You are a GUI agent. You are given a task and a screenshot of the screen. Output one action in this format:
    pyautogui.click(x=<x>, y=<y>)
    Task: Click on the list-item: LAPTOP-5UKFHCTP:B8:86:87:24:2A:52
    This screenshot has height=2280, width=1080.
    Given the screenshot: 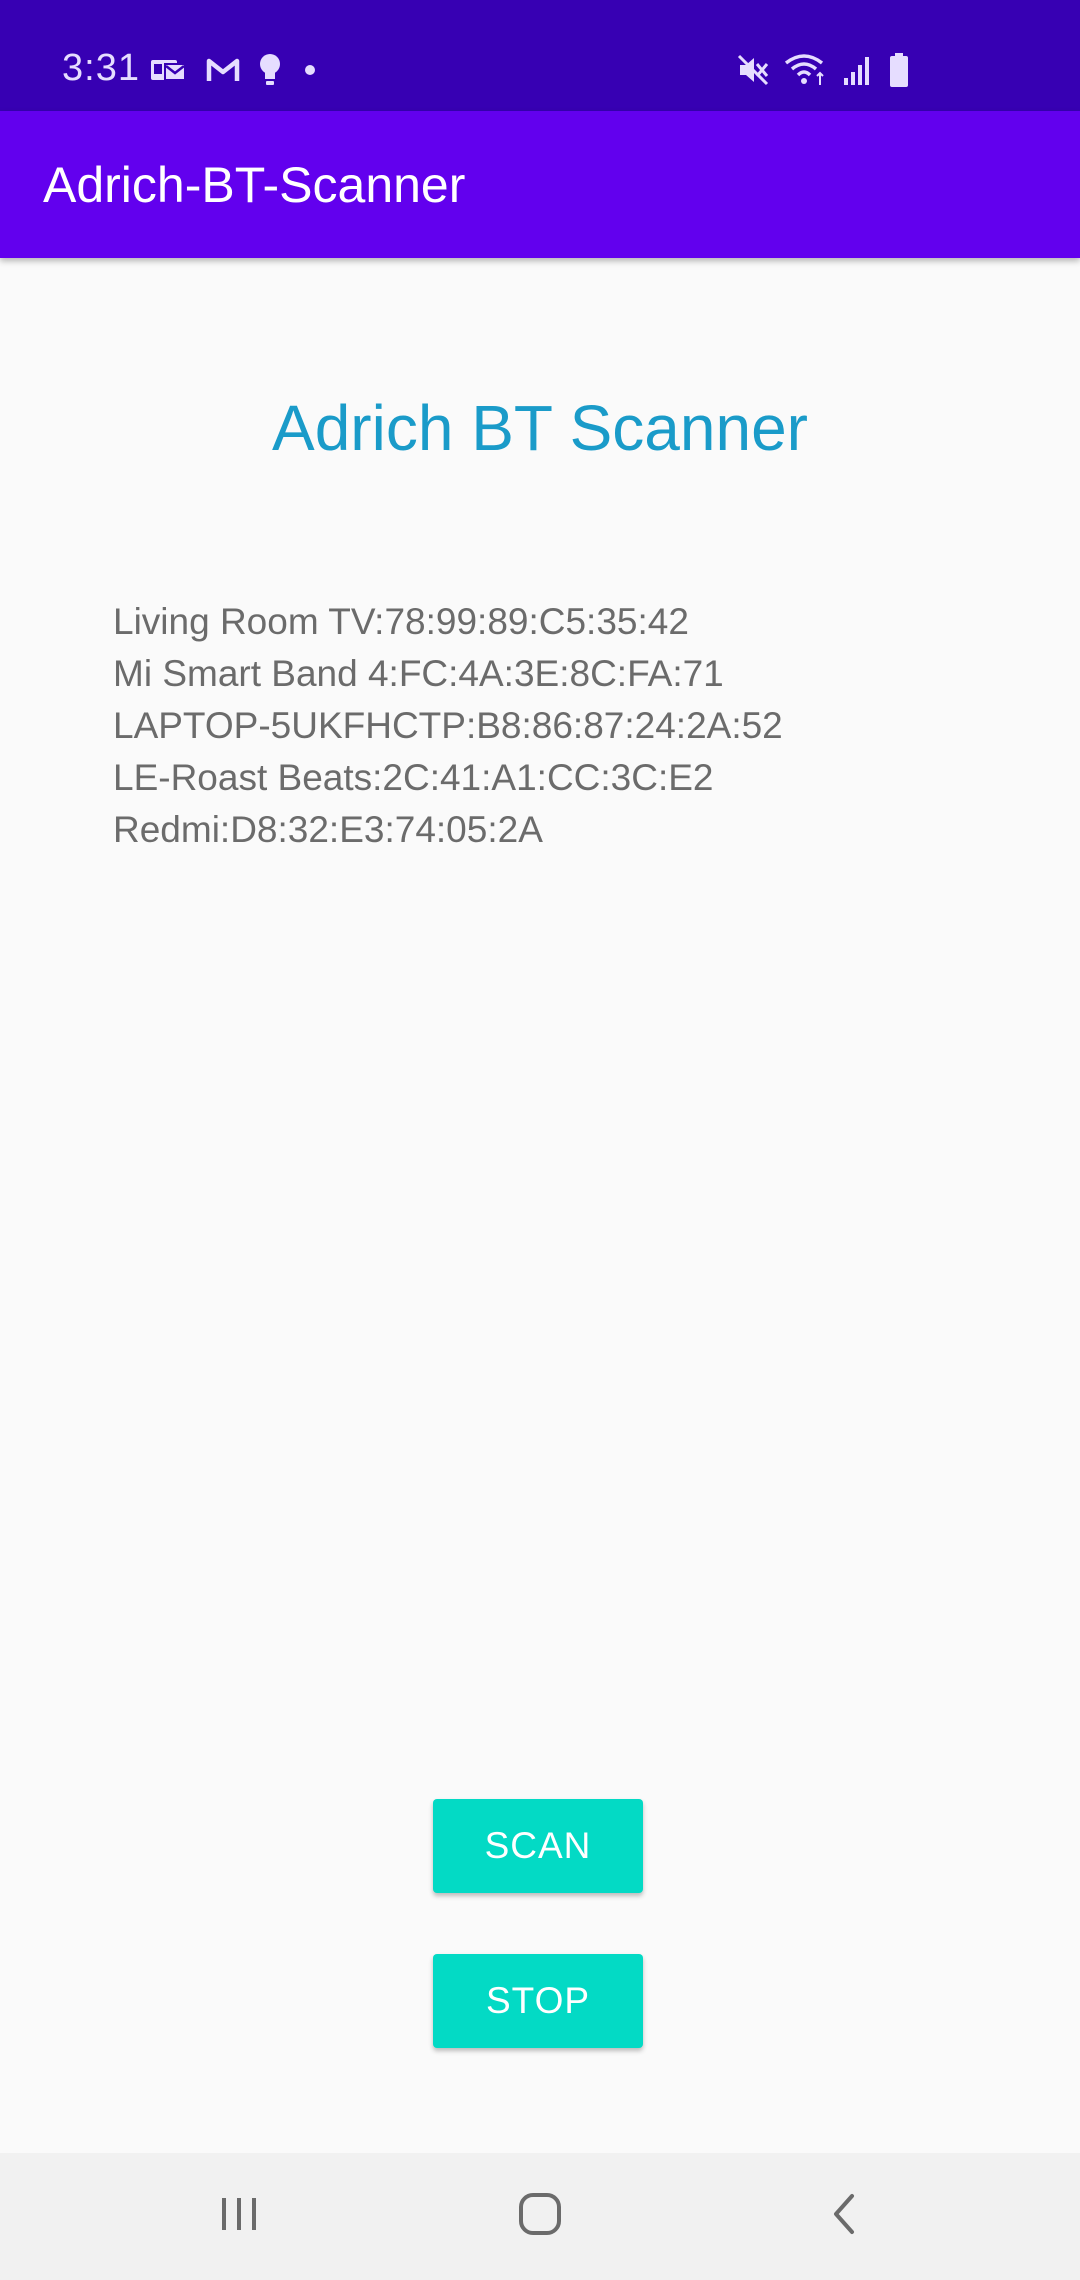 What is the action you would take?
    pyautogui.click(x=448, y=725)
    